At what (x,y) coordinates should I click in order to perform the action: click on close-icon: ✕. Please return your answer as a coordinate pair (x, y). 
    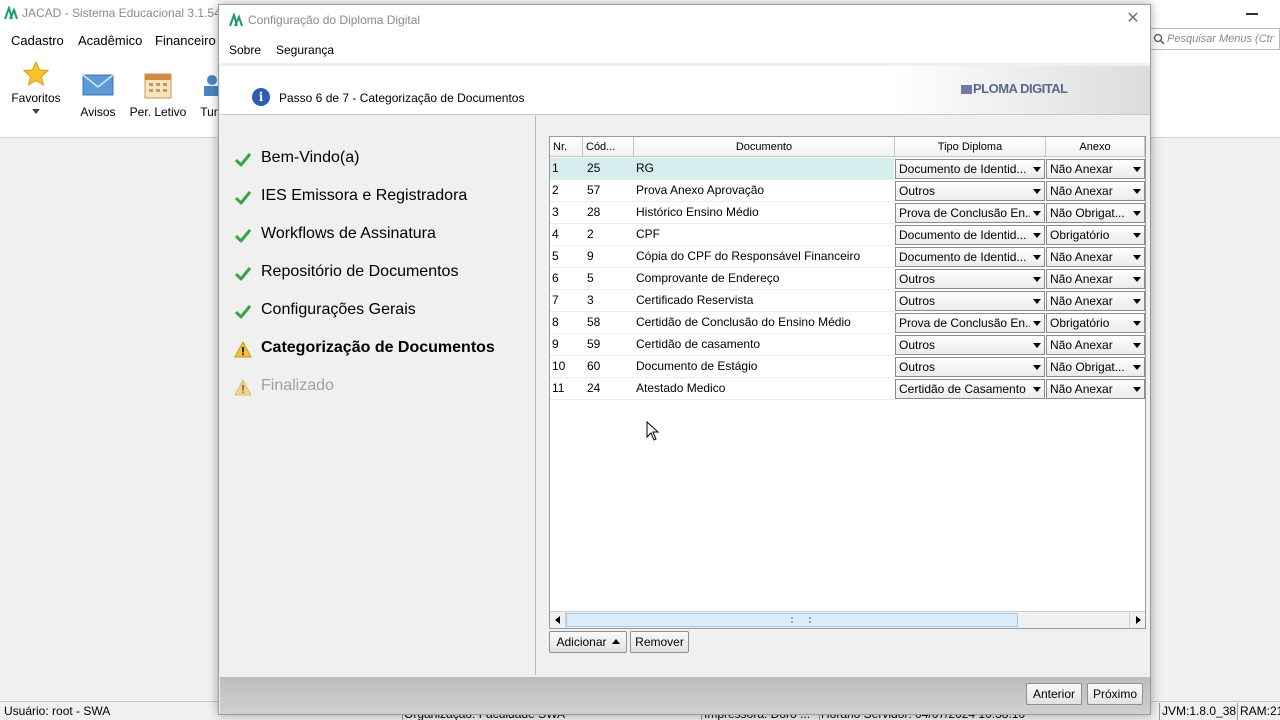
    Looking at the image, I should click on (1133, 19).